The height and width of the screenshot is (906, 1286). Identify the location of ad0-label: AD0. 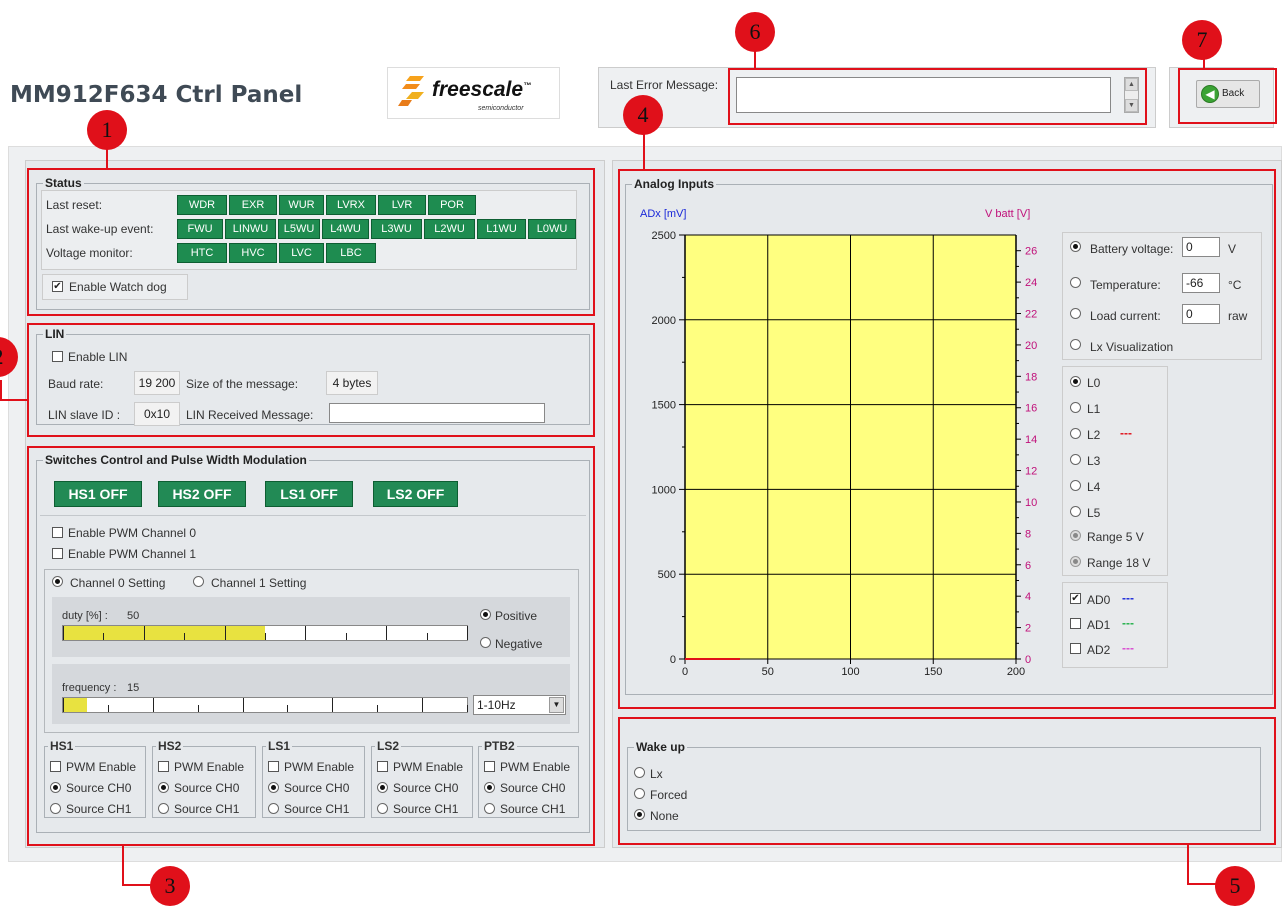
(1099, 600).